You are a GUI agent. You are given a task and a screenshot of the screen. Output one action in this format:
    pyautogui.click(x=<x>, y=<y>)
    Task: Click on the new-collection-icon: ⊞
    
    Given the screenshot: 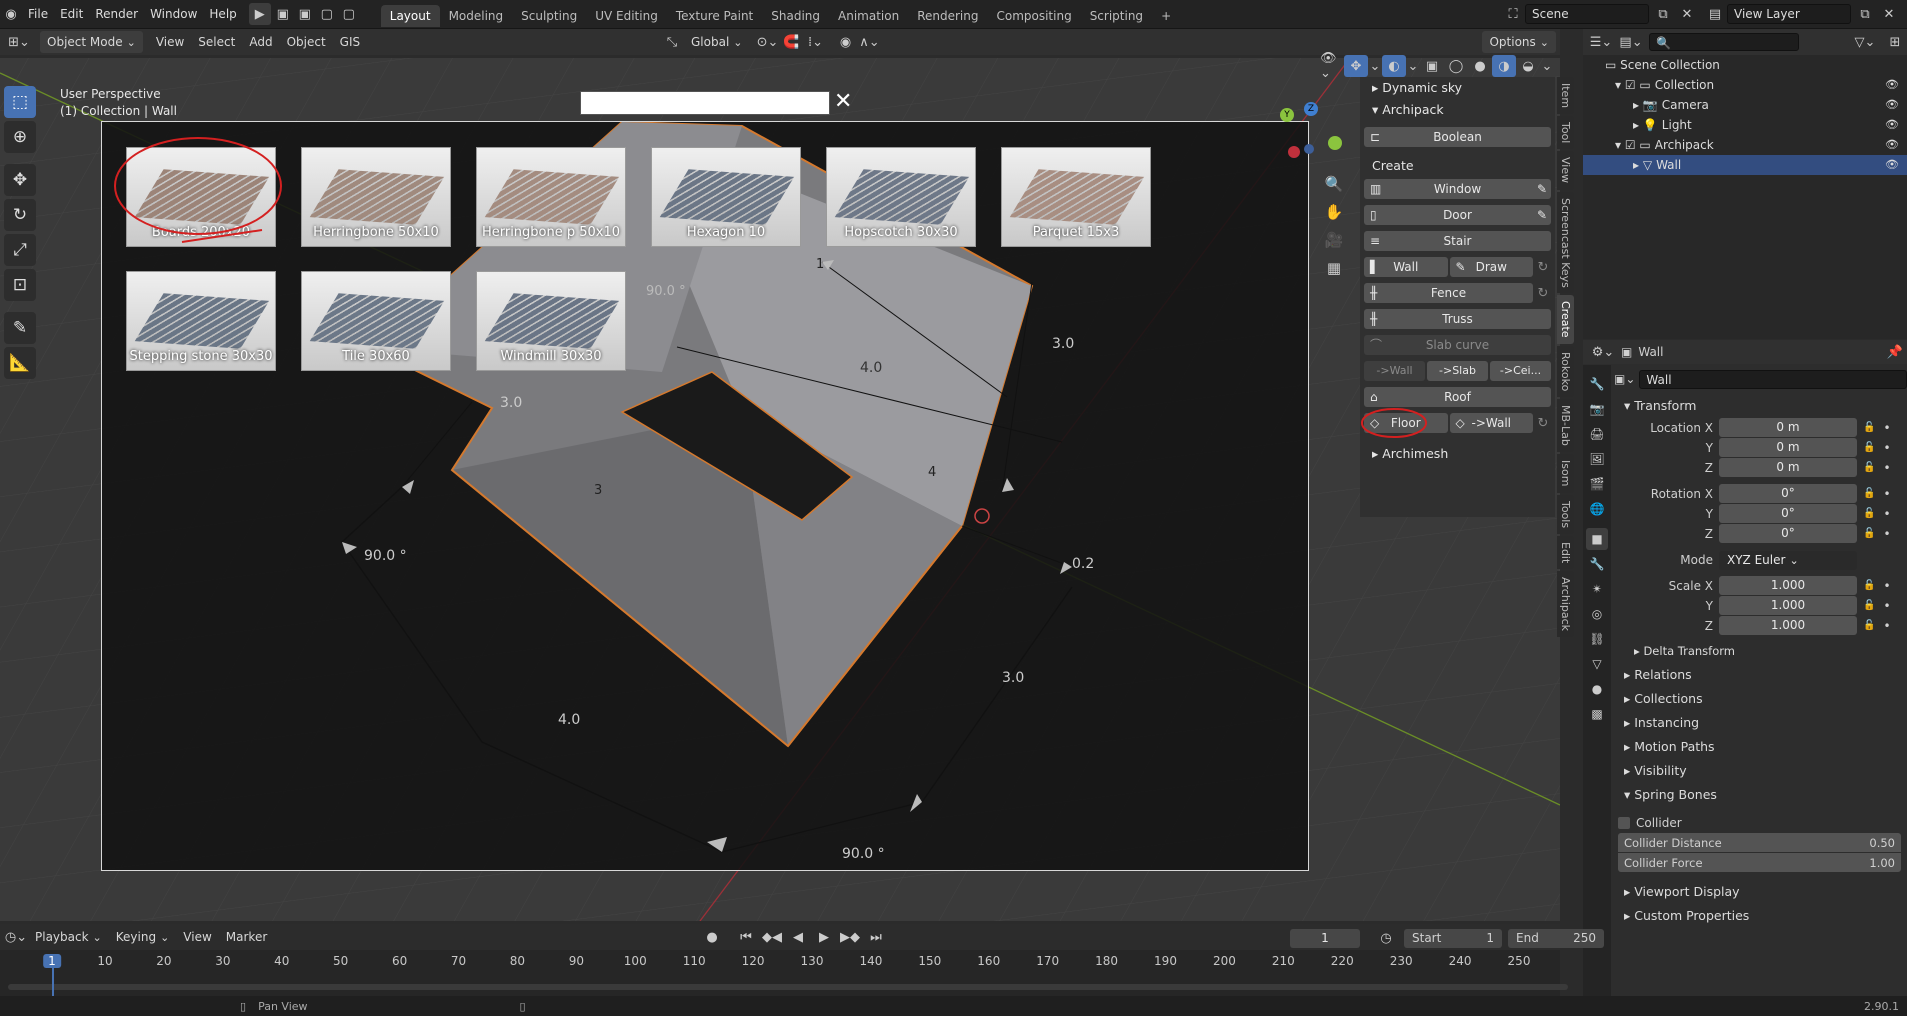 What is the action you would take?
    pyautogui.click(x=1895, y=42)
    